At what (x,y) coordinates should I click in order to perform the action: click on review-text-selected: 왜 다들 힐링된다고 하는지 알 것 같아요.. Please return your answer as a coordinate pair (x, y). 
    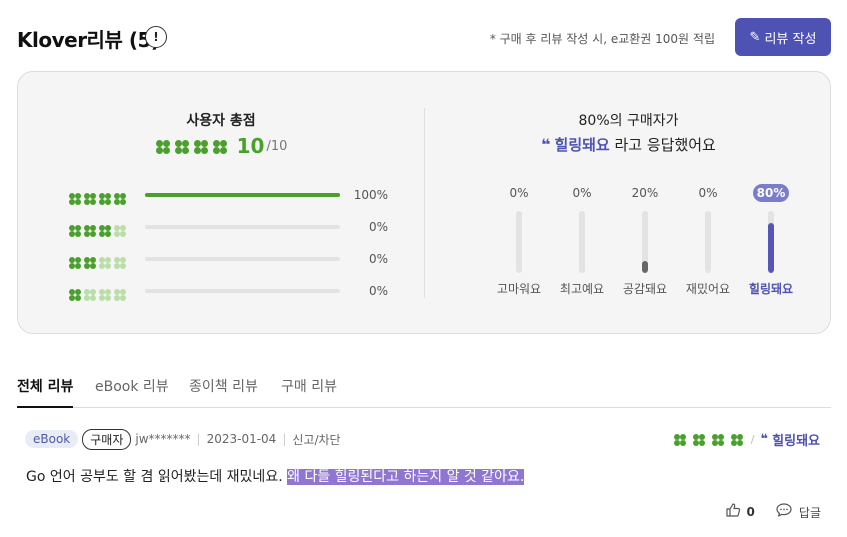
    Looking at the image, I should click on (406, 477).